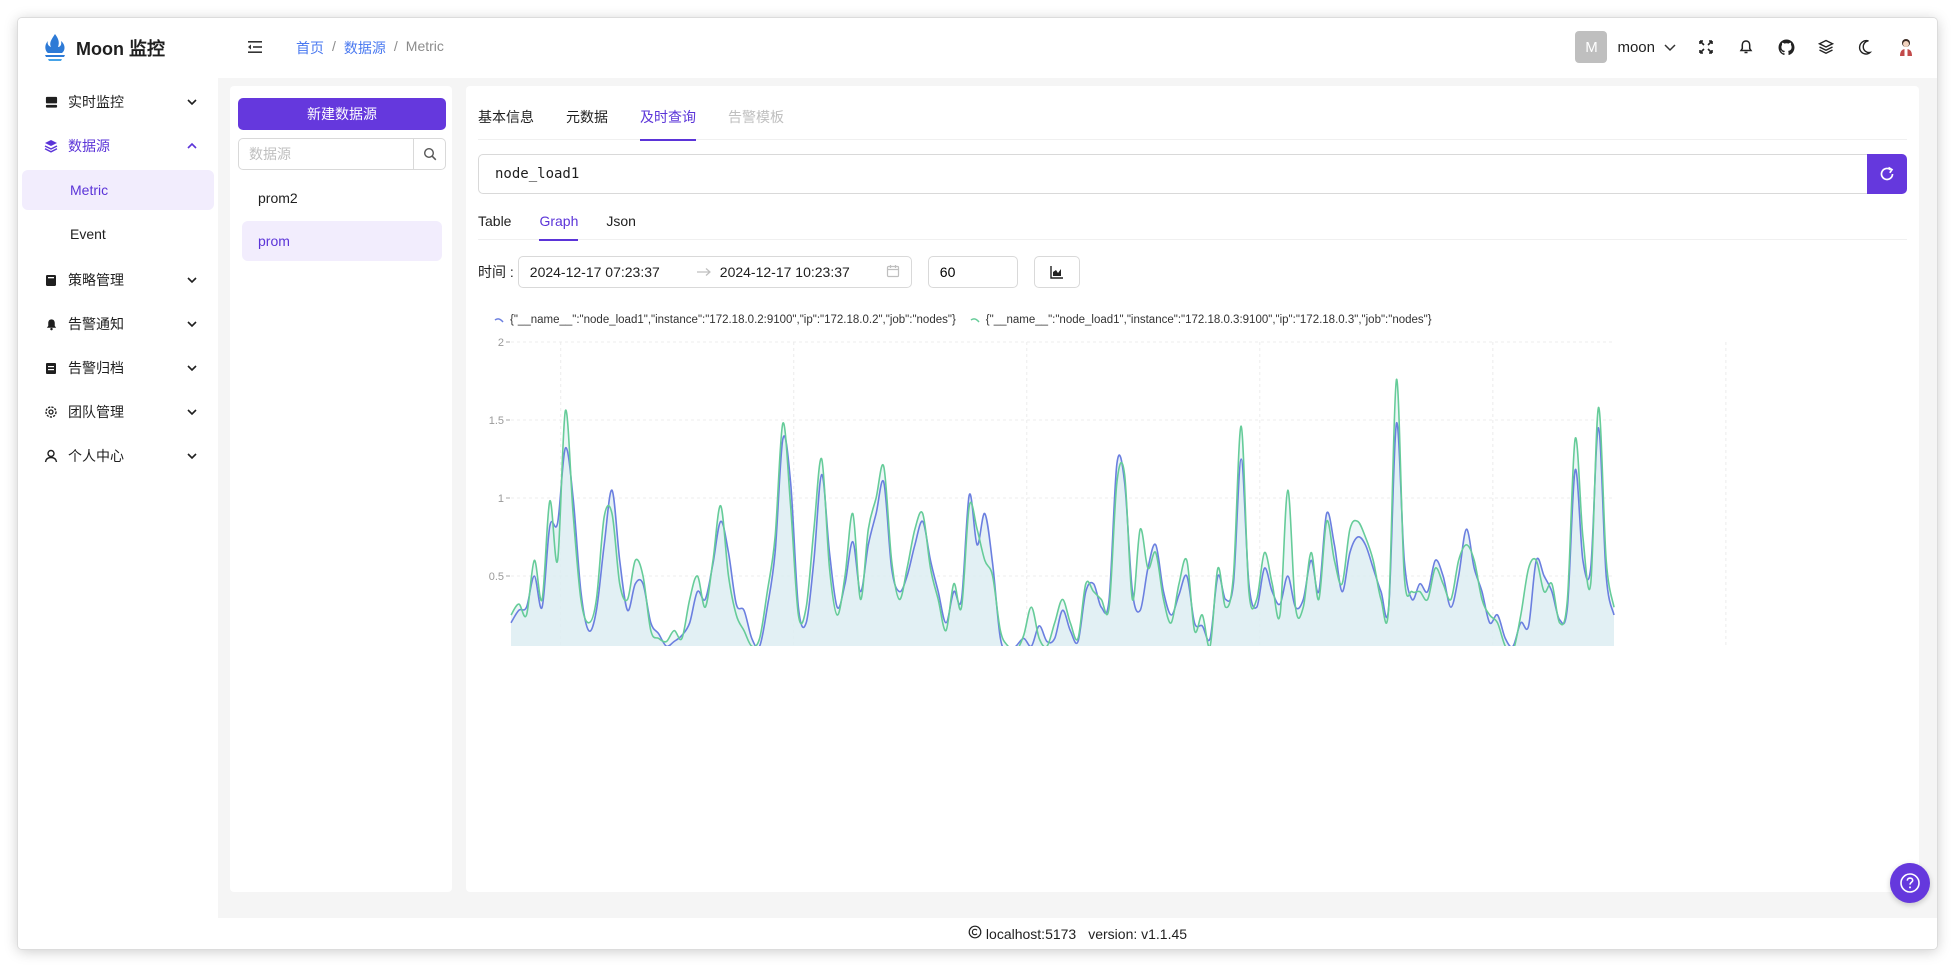 Image resolution: width=1955 pixels, height=967 pixels. Describe the element at coordinates (1636, 47) in the screenshot. I see `username: moon` at that location.